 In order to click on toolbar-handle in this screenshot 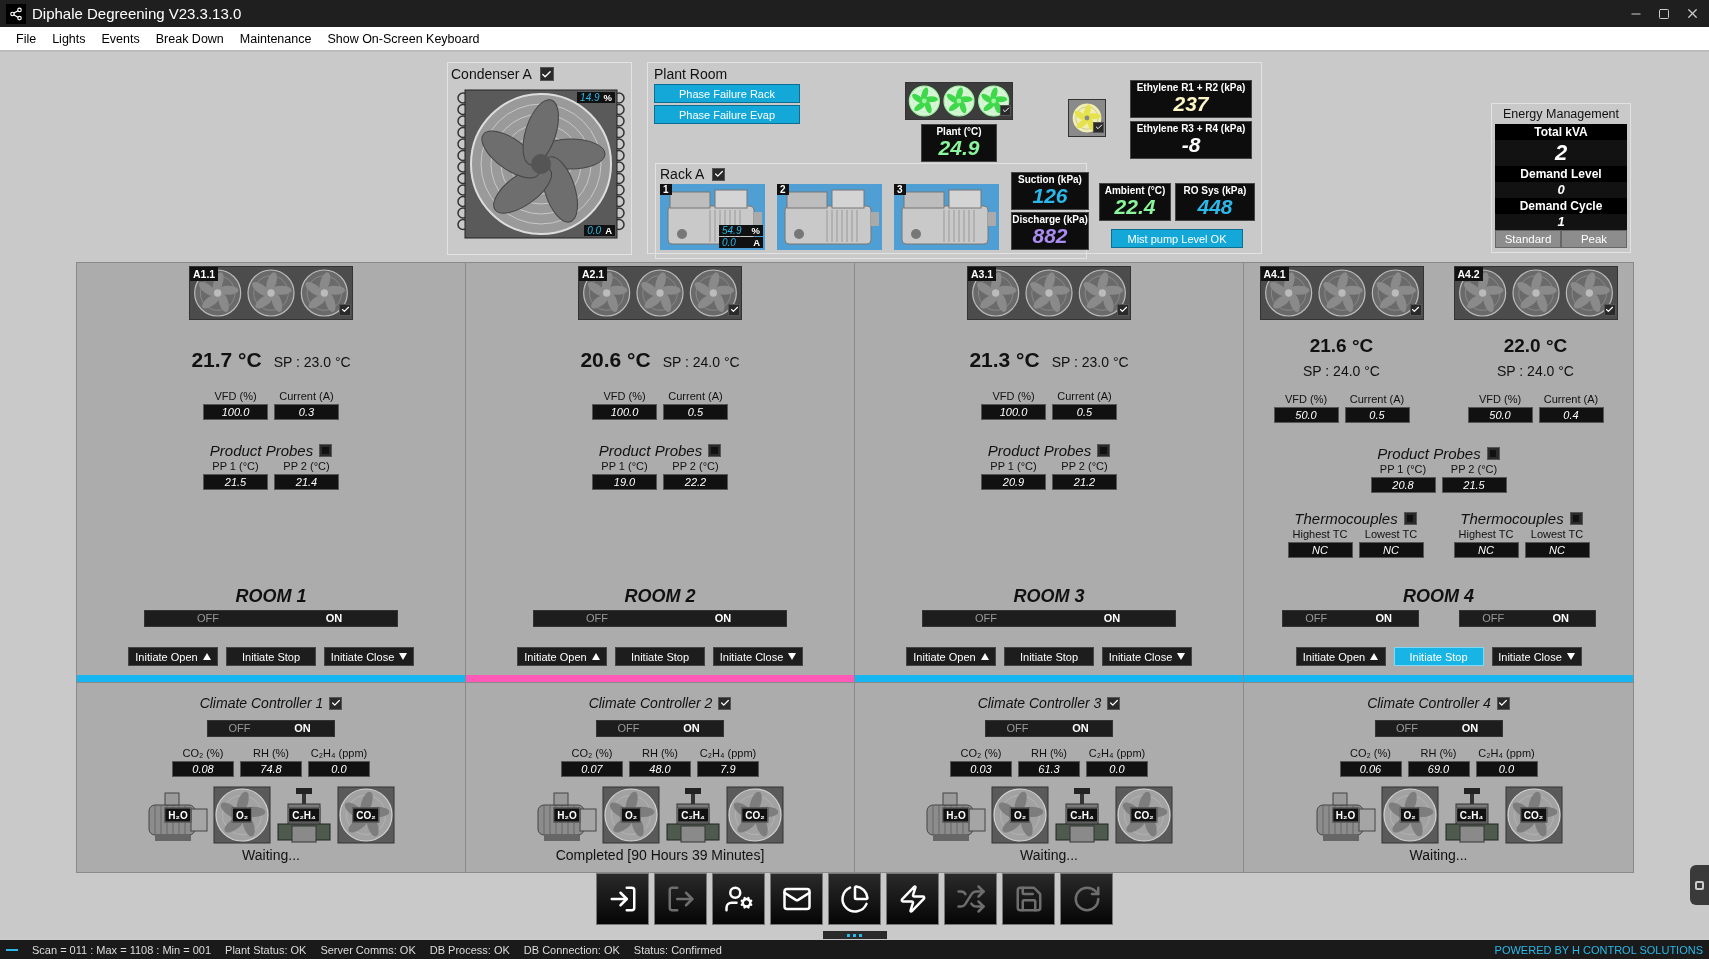, I will do `click(854, 935)`.